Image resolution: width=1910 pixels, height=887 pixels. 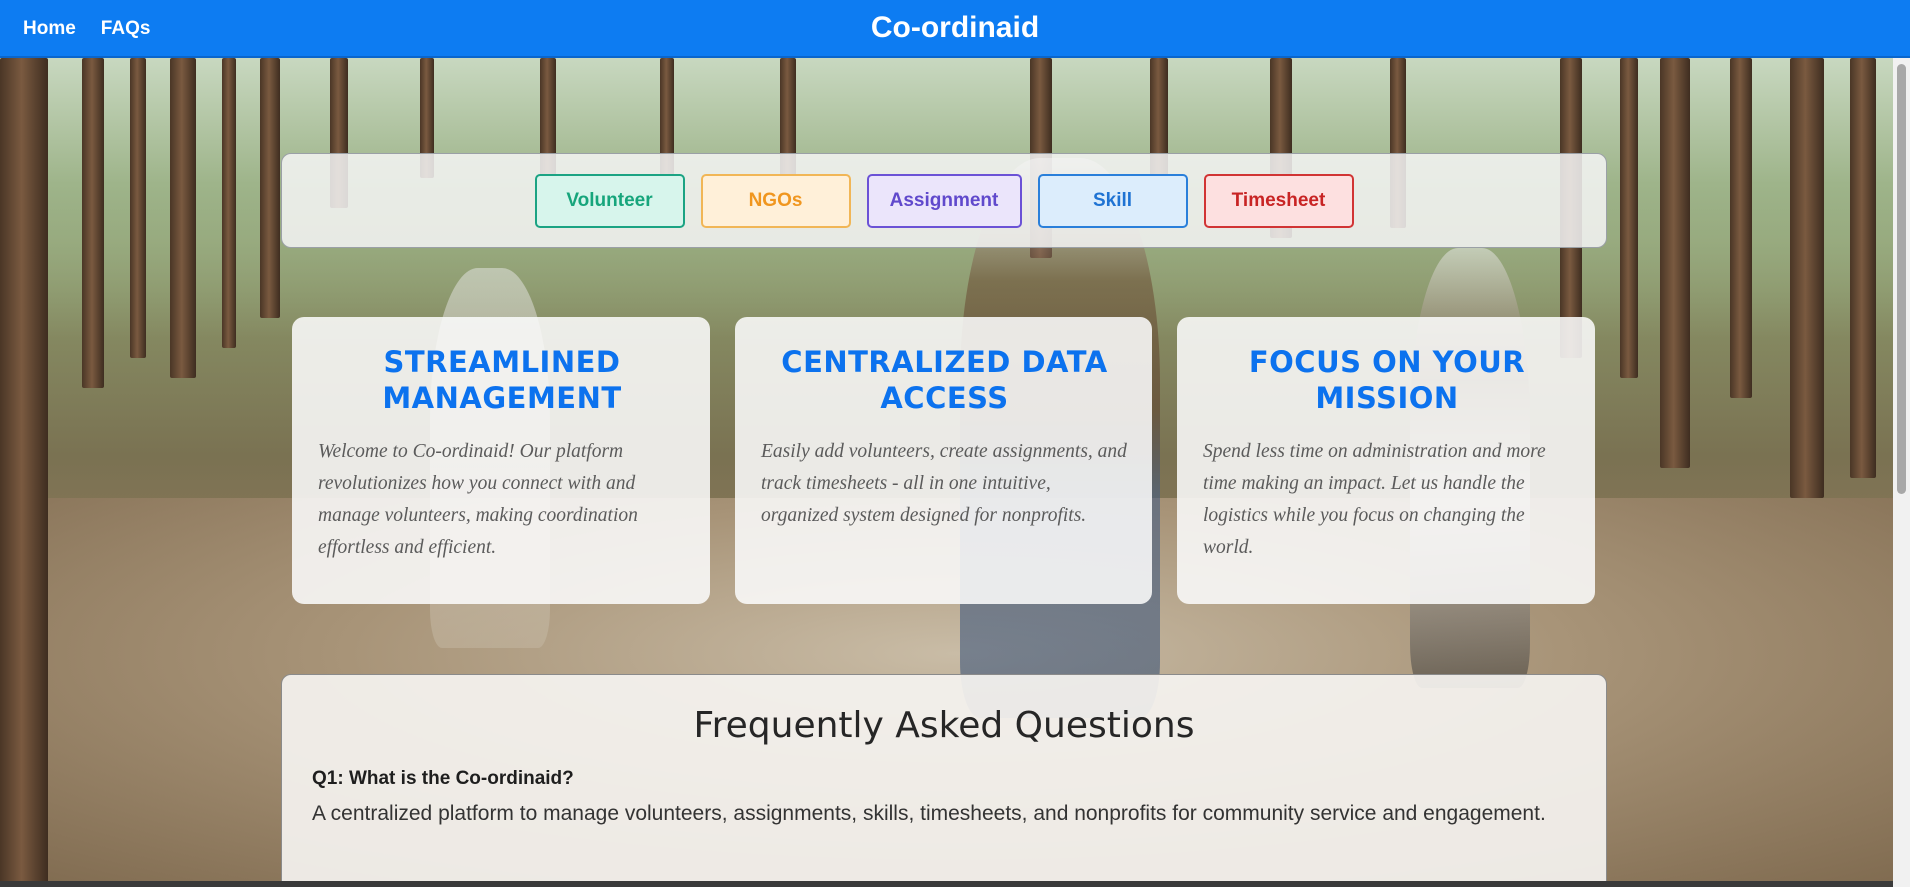 What do you see at coordinates (443, 778) in the screenshot?
I see `faq-question: Q1: What is the Co-ordinaid?` at bounding box center [443, 778].